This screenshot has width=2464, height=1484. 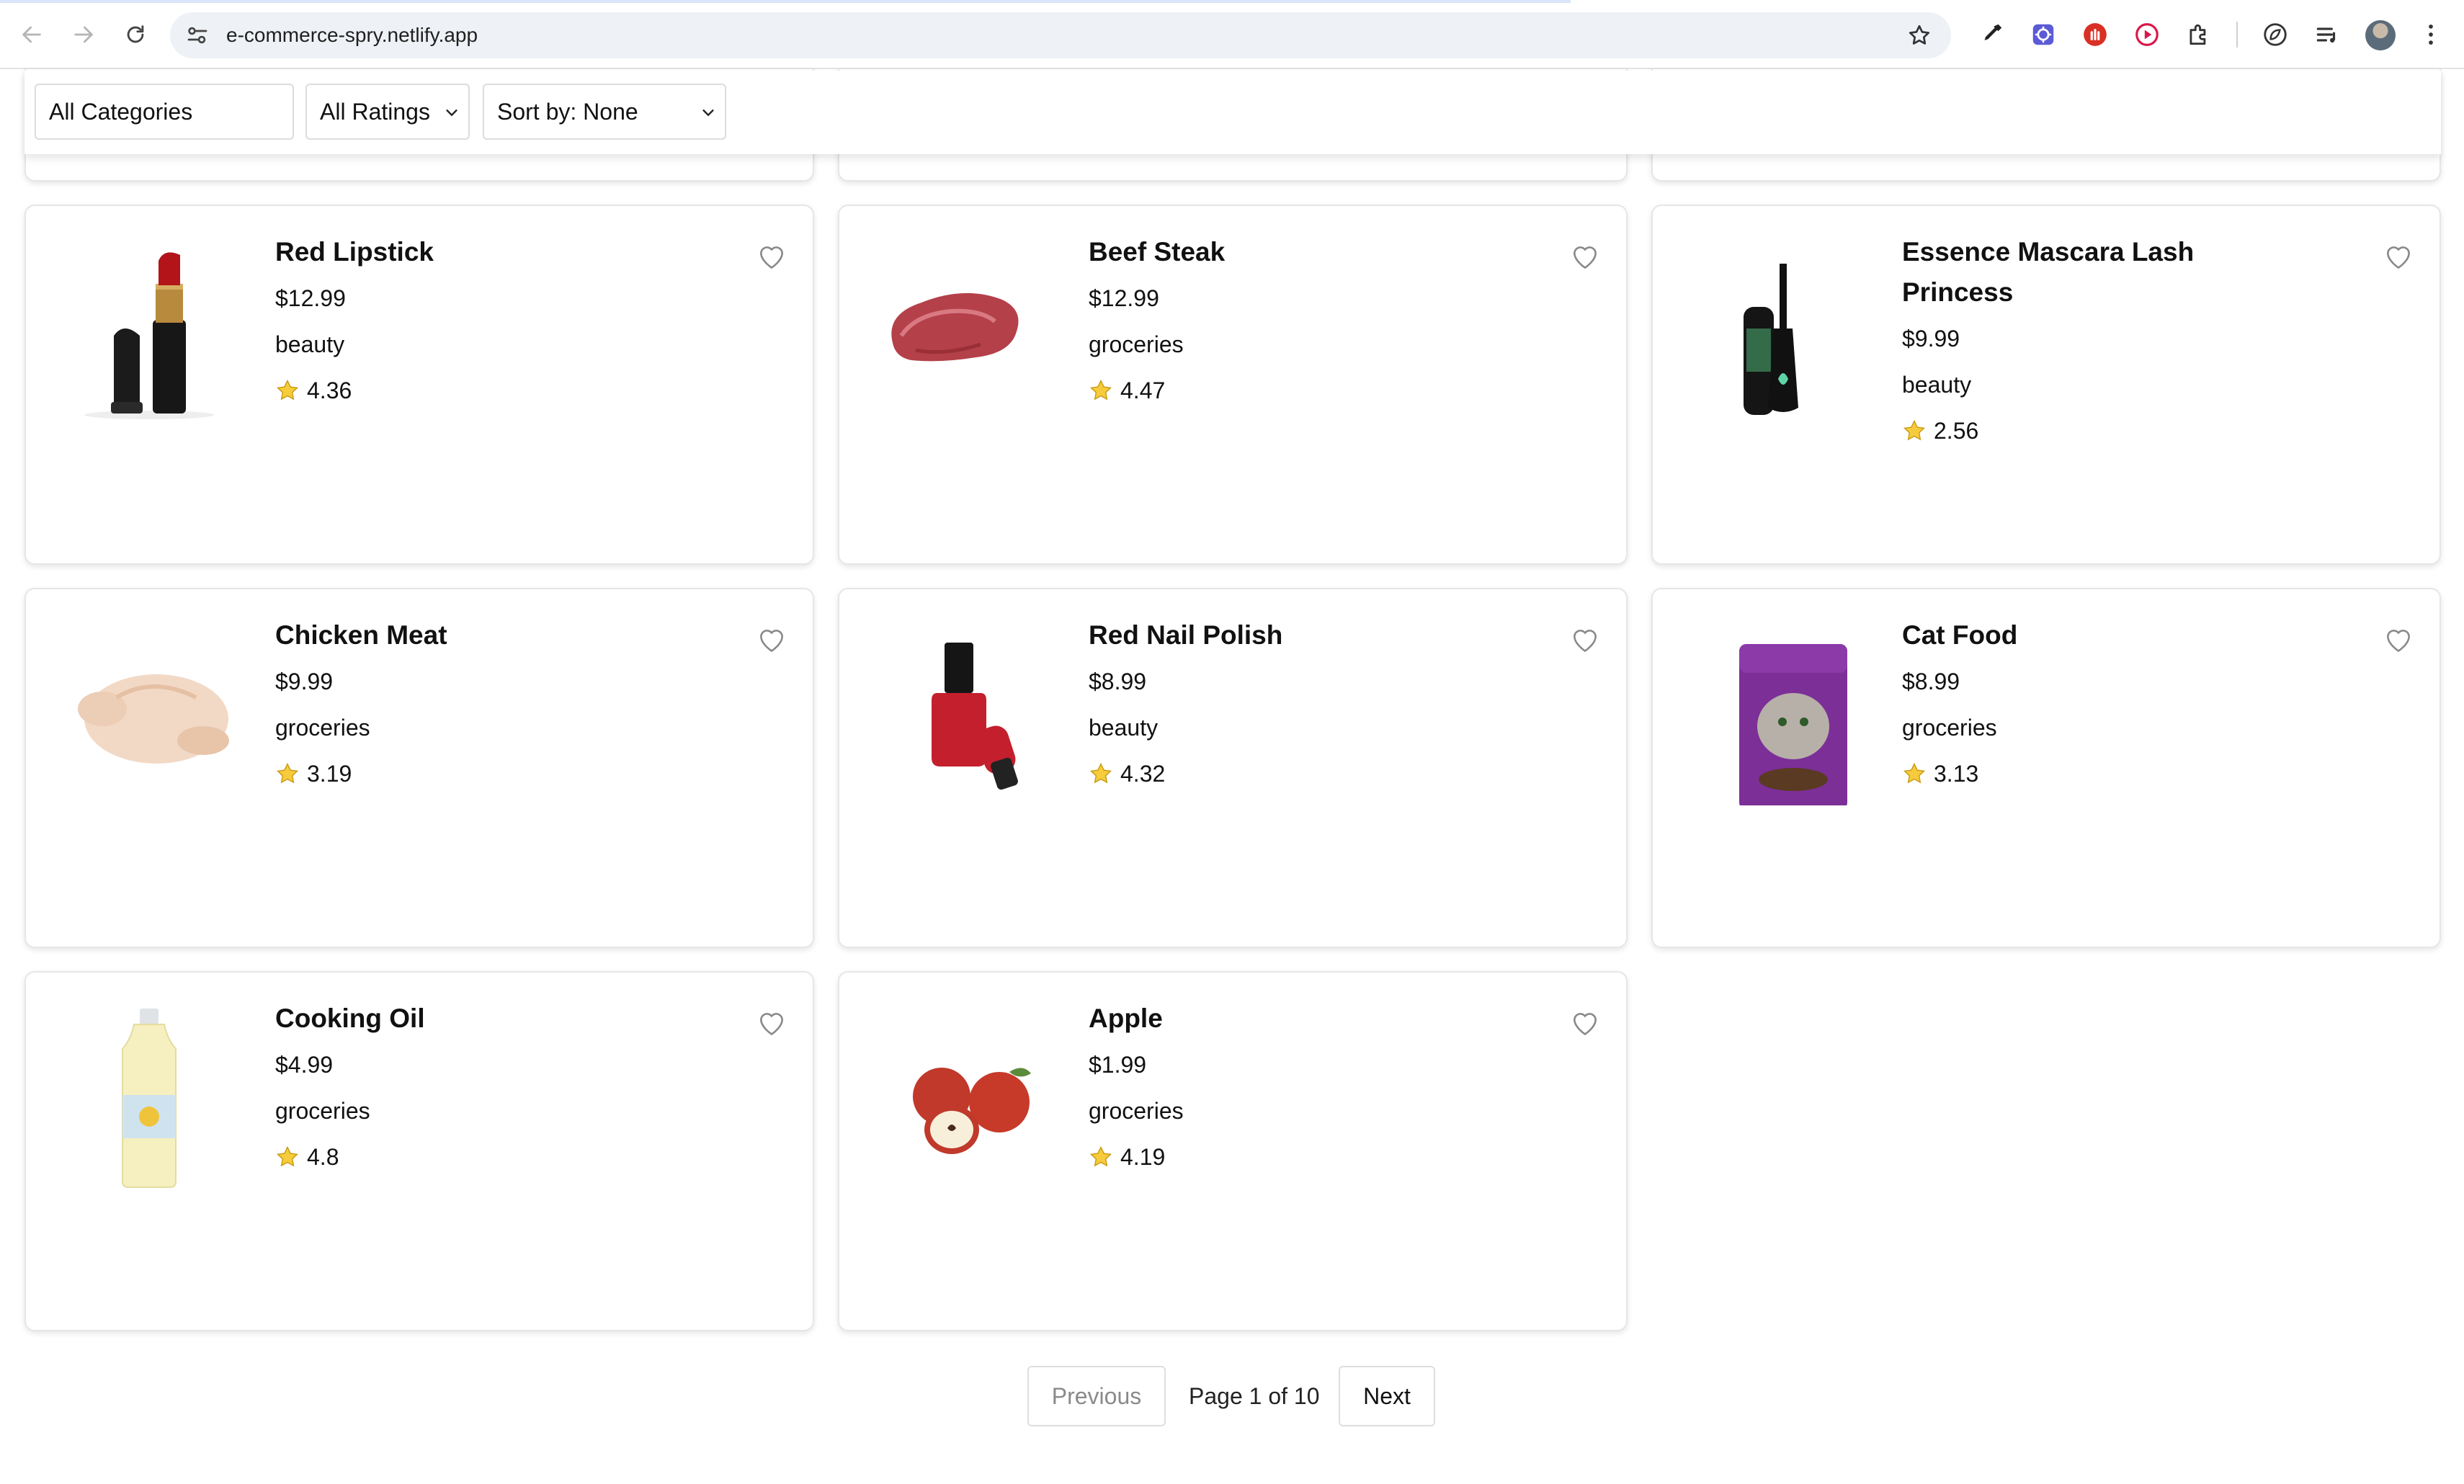 What do you see at coordinates (1793, 724) in the screenshot?
I see `product-image-cat-food` at bounding box center [1793, 724].